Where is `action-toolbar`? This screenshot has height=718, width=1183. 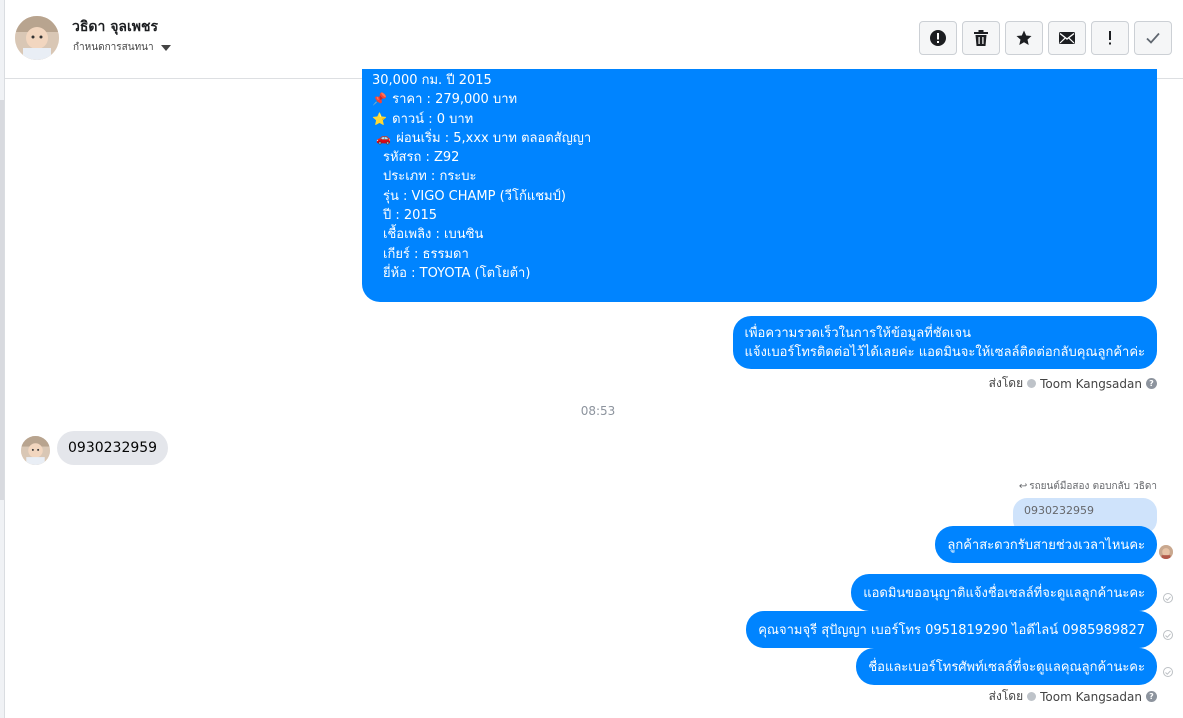
action-toolbar is located at coordinates (1045, 38).